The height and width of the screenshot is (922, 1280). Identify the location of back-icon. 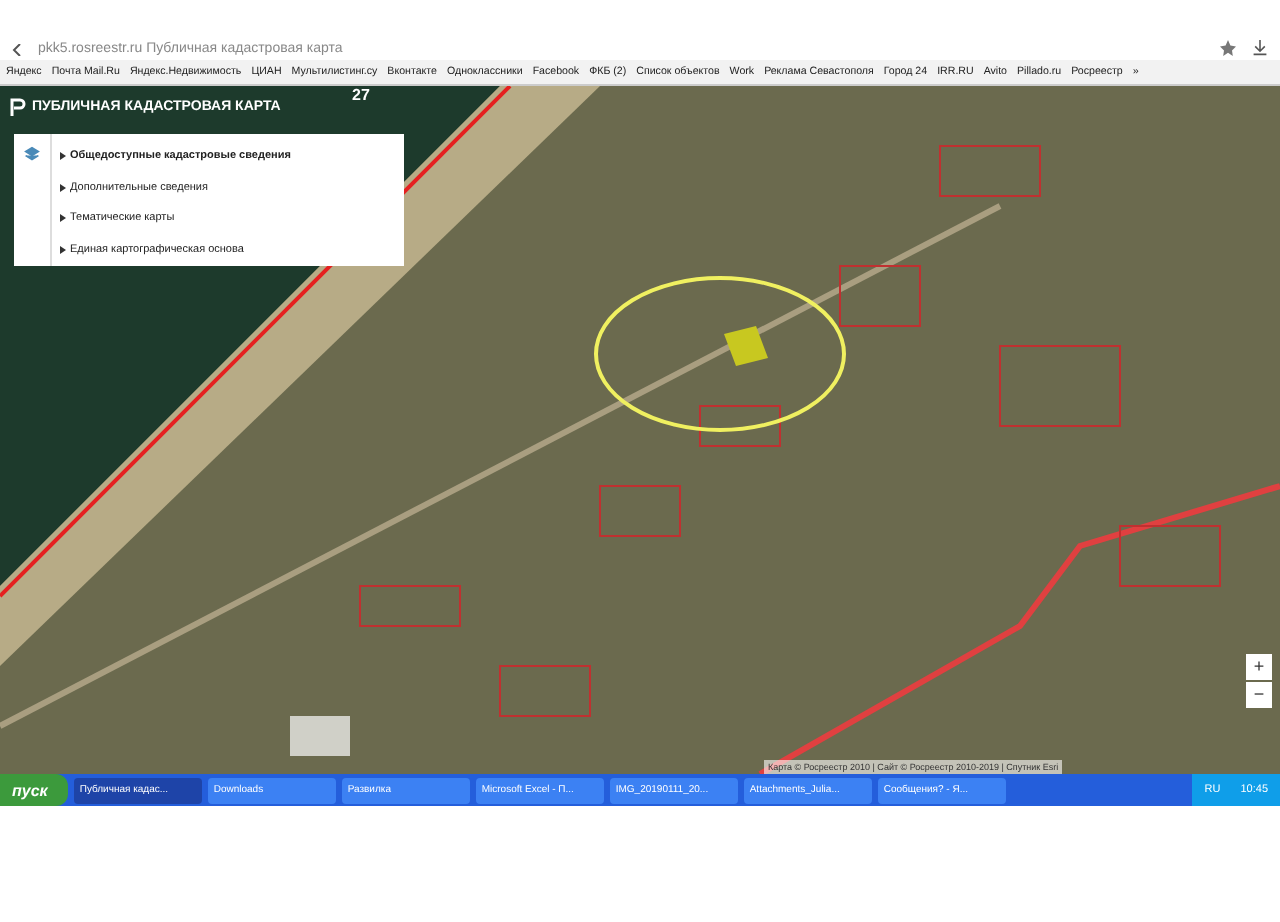
(17, 50).